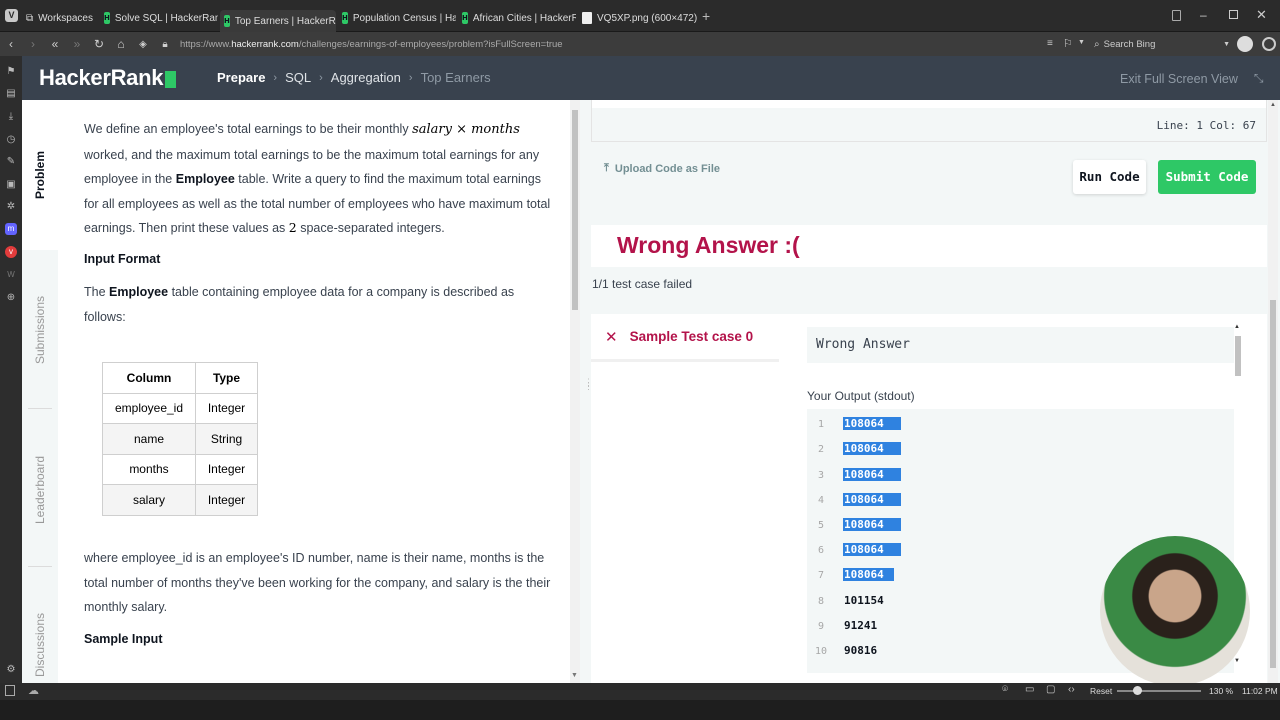  What do you see at coordinates (227, 21) in the screenshot?
I see `hackerrank-favicon-icon: H` at bounding box center [227, 21].